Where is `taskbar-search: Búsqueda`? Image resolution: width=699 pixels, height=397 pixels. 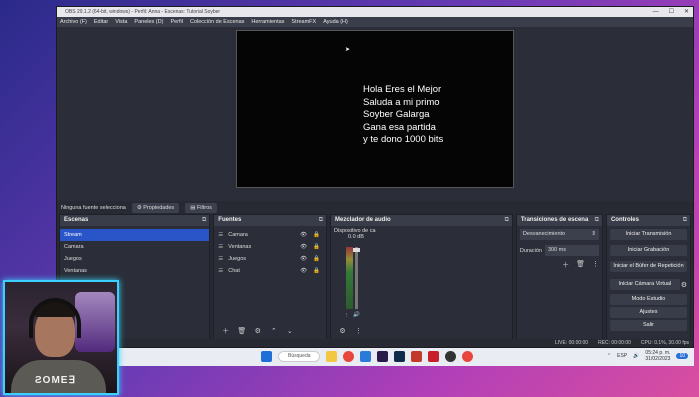
taskbar-search: Búsqueda is located at coordinates (299, 356).